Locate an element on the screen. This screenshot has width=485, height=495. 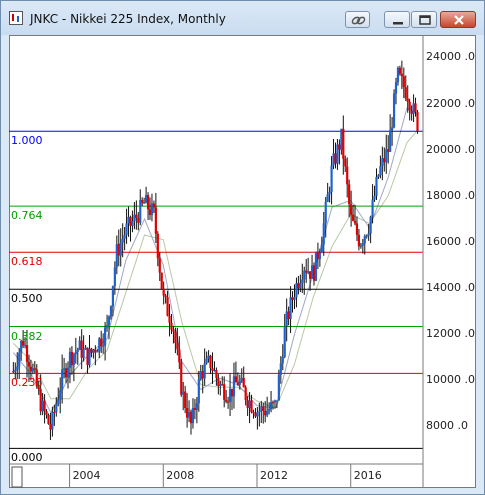
scroll-handle is located at coordinates (17, 477).